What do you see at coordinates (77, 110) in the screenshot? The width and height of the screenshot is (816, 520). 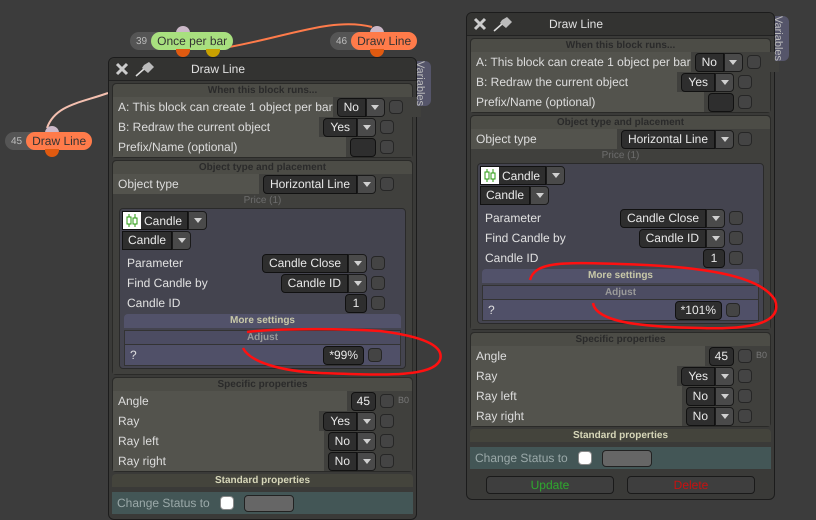 I see `connector-line` at bounding box center [77, 110].